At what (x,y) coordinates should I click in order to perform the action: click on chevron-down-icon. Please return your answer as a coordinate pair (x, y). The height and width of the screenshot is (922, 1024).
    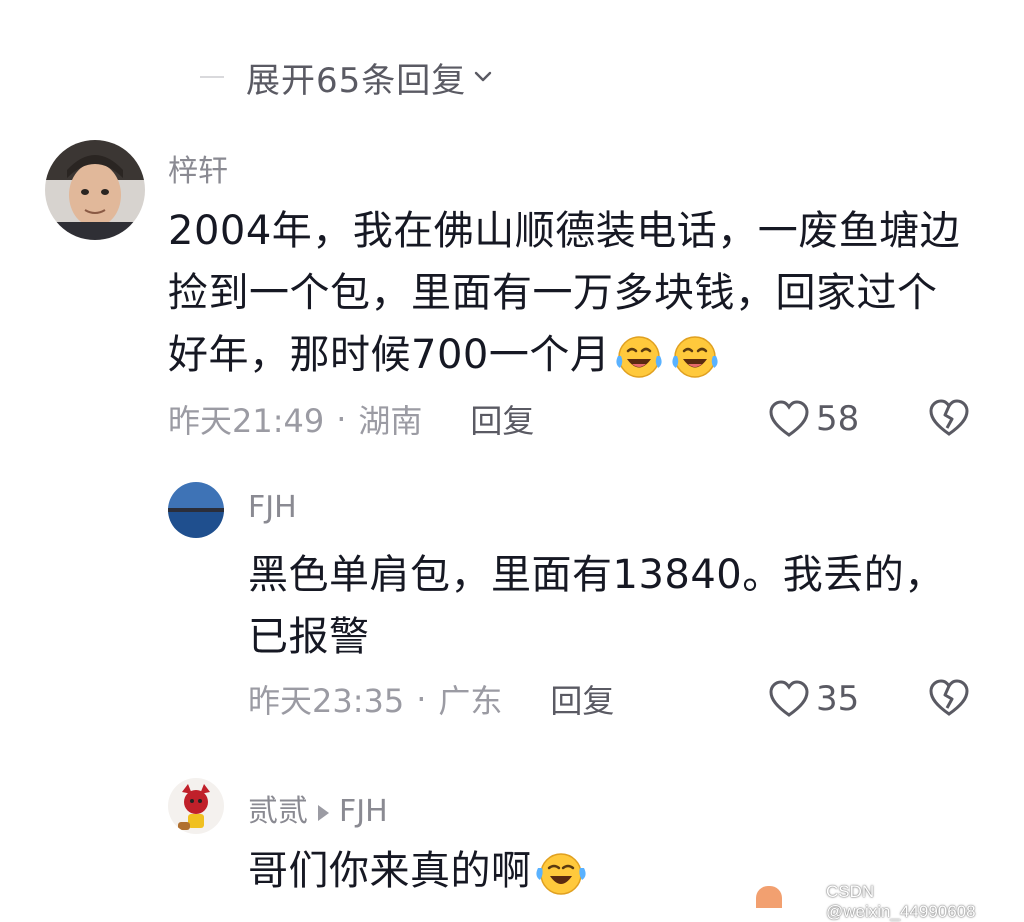
    Looking at the image, I should click on (483, 76).